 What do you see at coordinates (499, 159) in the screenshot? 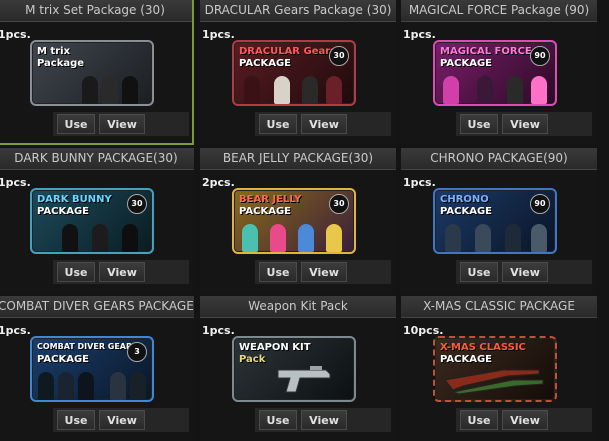
I see `package-title: CHRONO PACKAGE(90)` at bounding box center [499, 159].